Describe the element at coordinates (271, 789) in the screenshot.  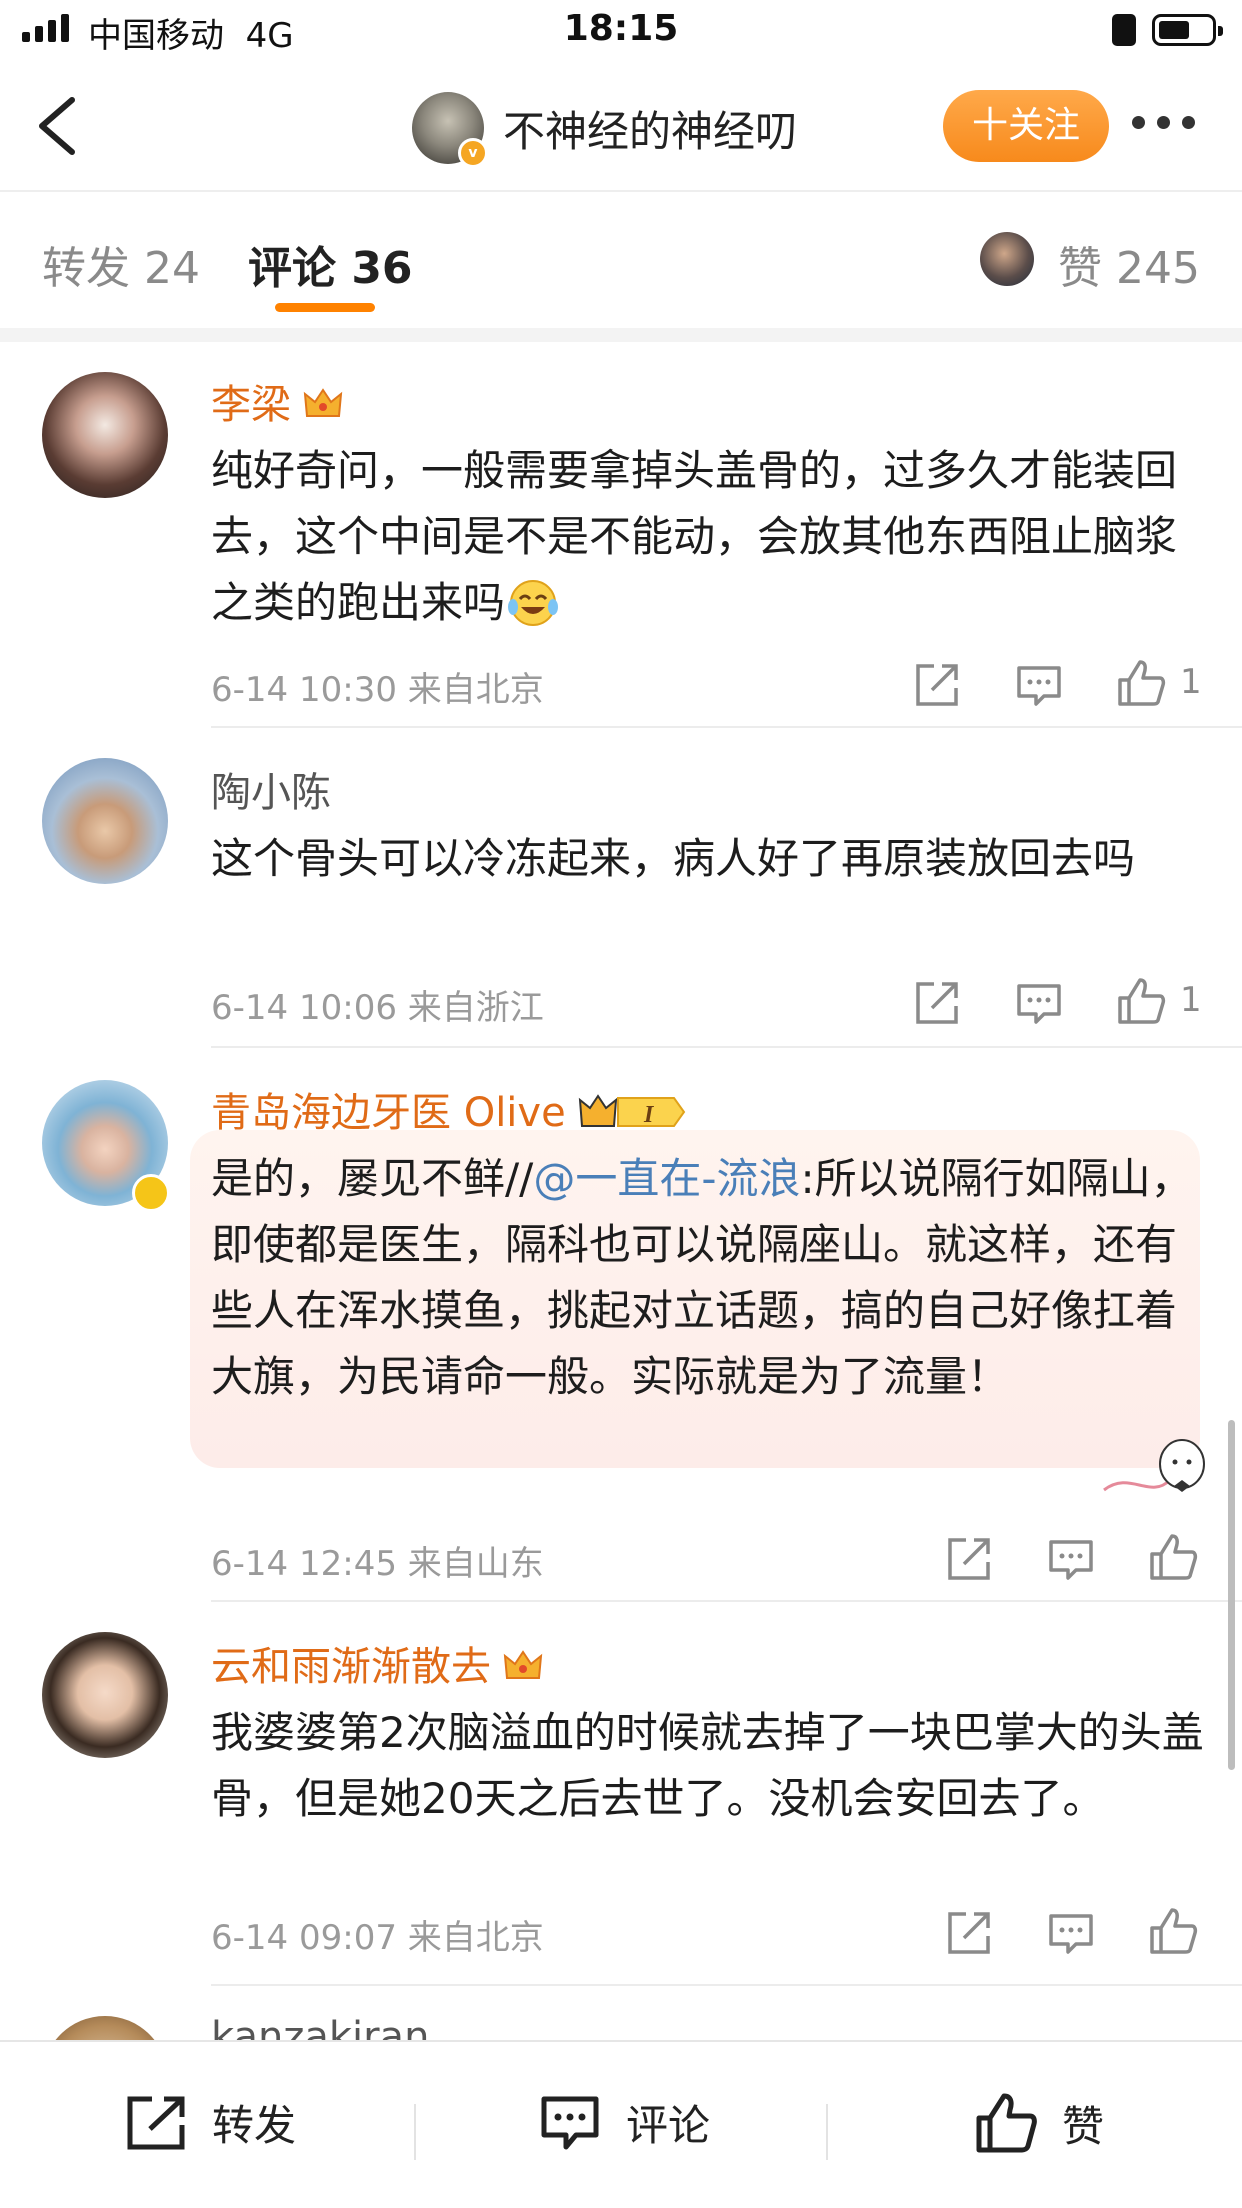
I see `comment-username: 陶小陈` at that location.